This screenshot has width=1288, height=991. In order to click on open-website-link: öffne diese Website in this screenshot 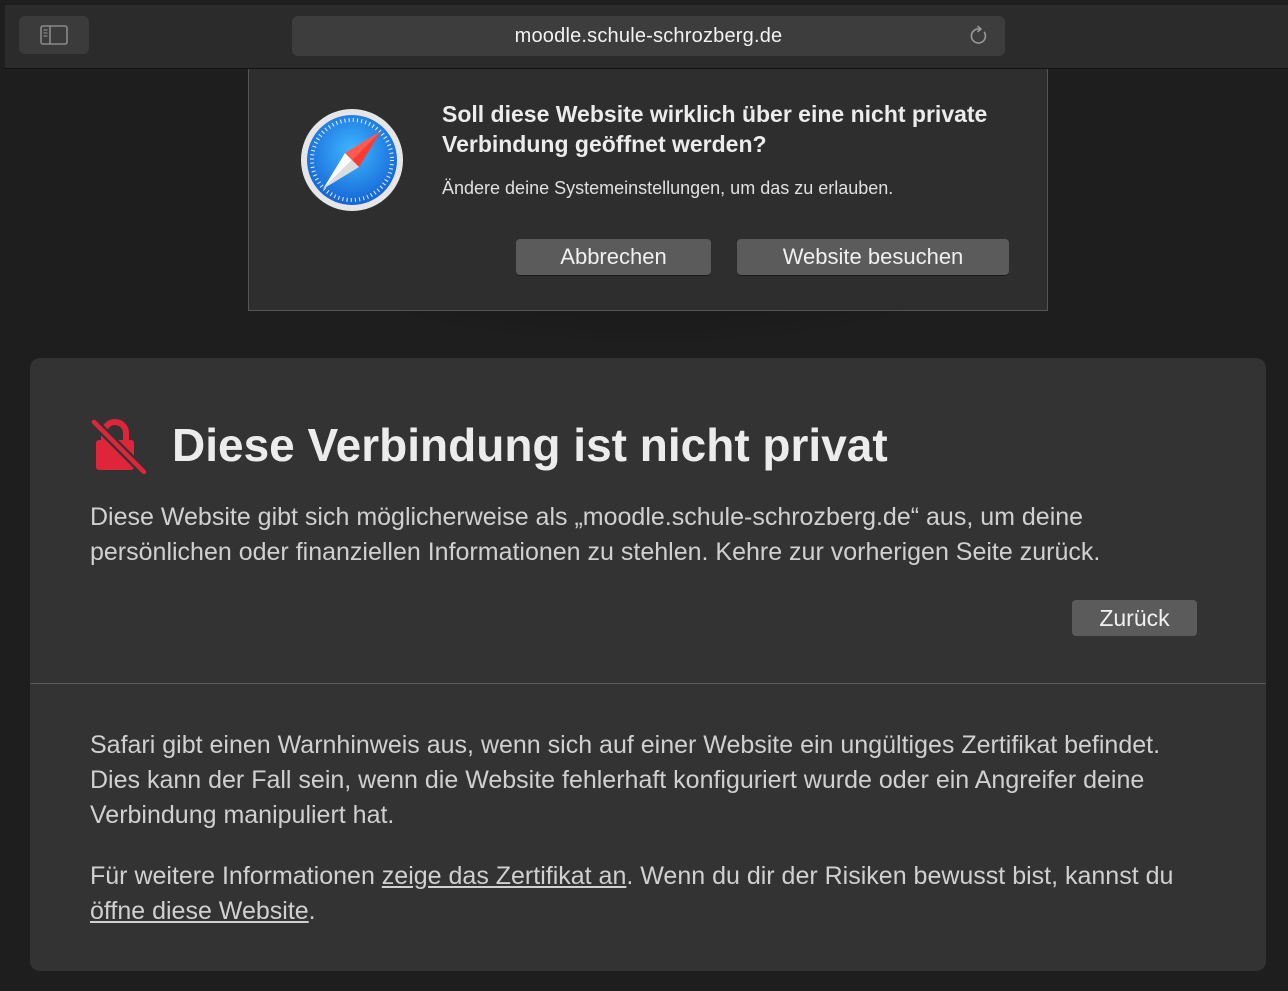, I will do `click(199, 911)`.